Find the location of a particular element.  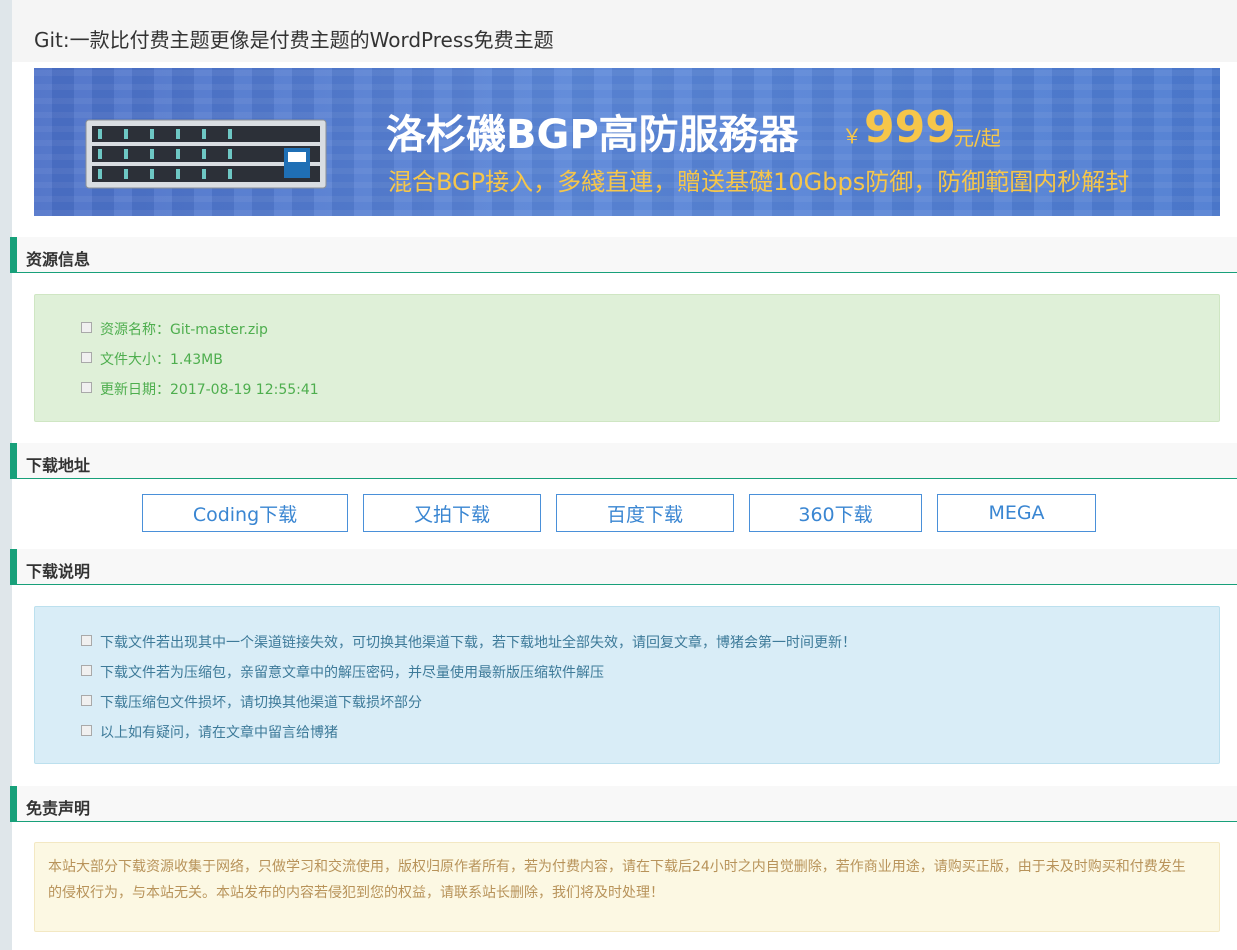

baidu-download-button: 百度下载 is located at coordinates (645, 513).